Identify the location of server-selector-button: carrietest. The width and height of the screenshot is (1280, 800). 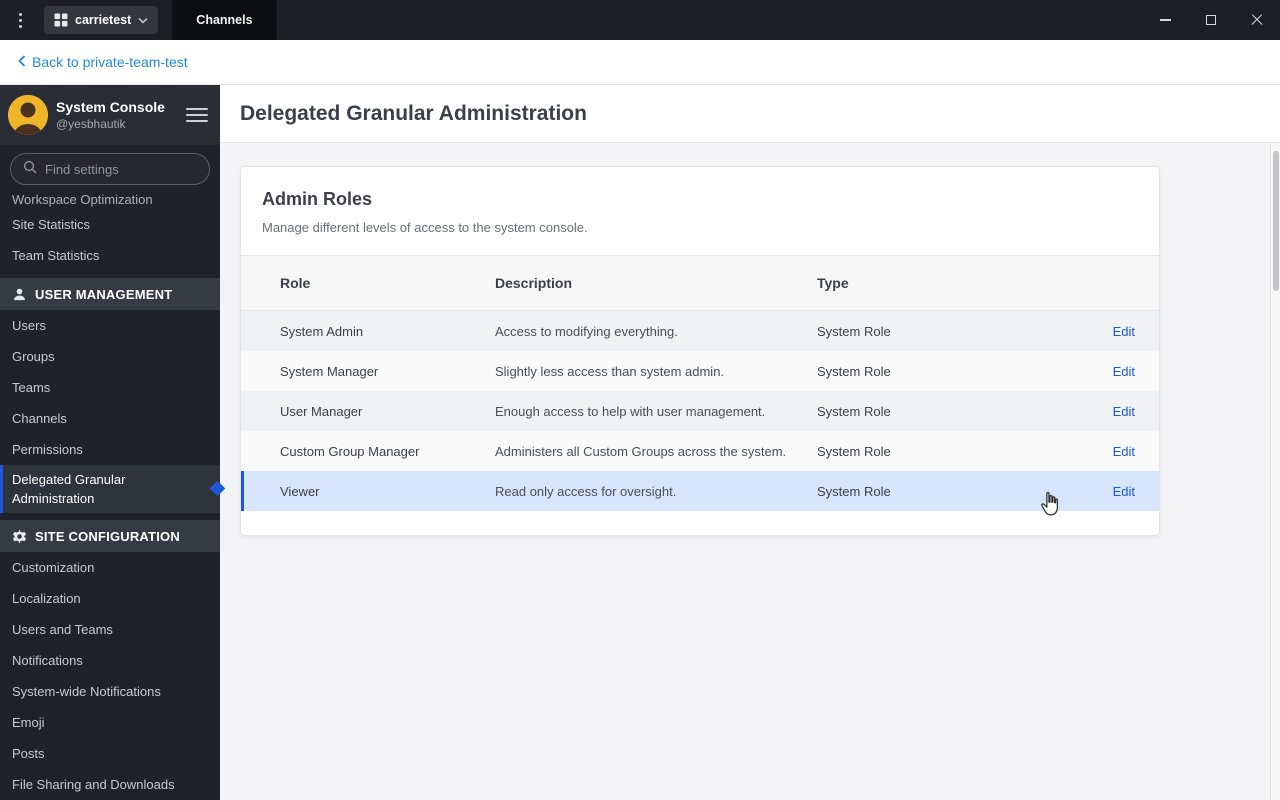
(101, 20).